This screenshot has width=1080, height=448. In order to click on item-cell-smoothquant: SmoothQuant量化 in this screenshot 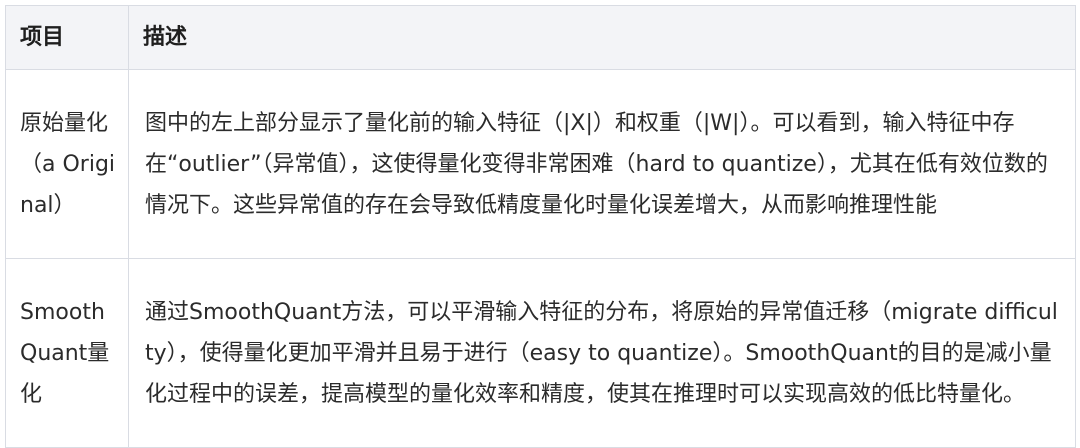, I will do `click(67, 353)`.